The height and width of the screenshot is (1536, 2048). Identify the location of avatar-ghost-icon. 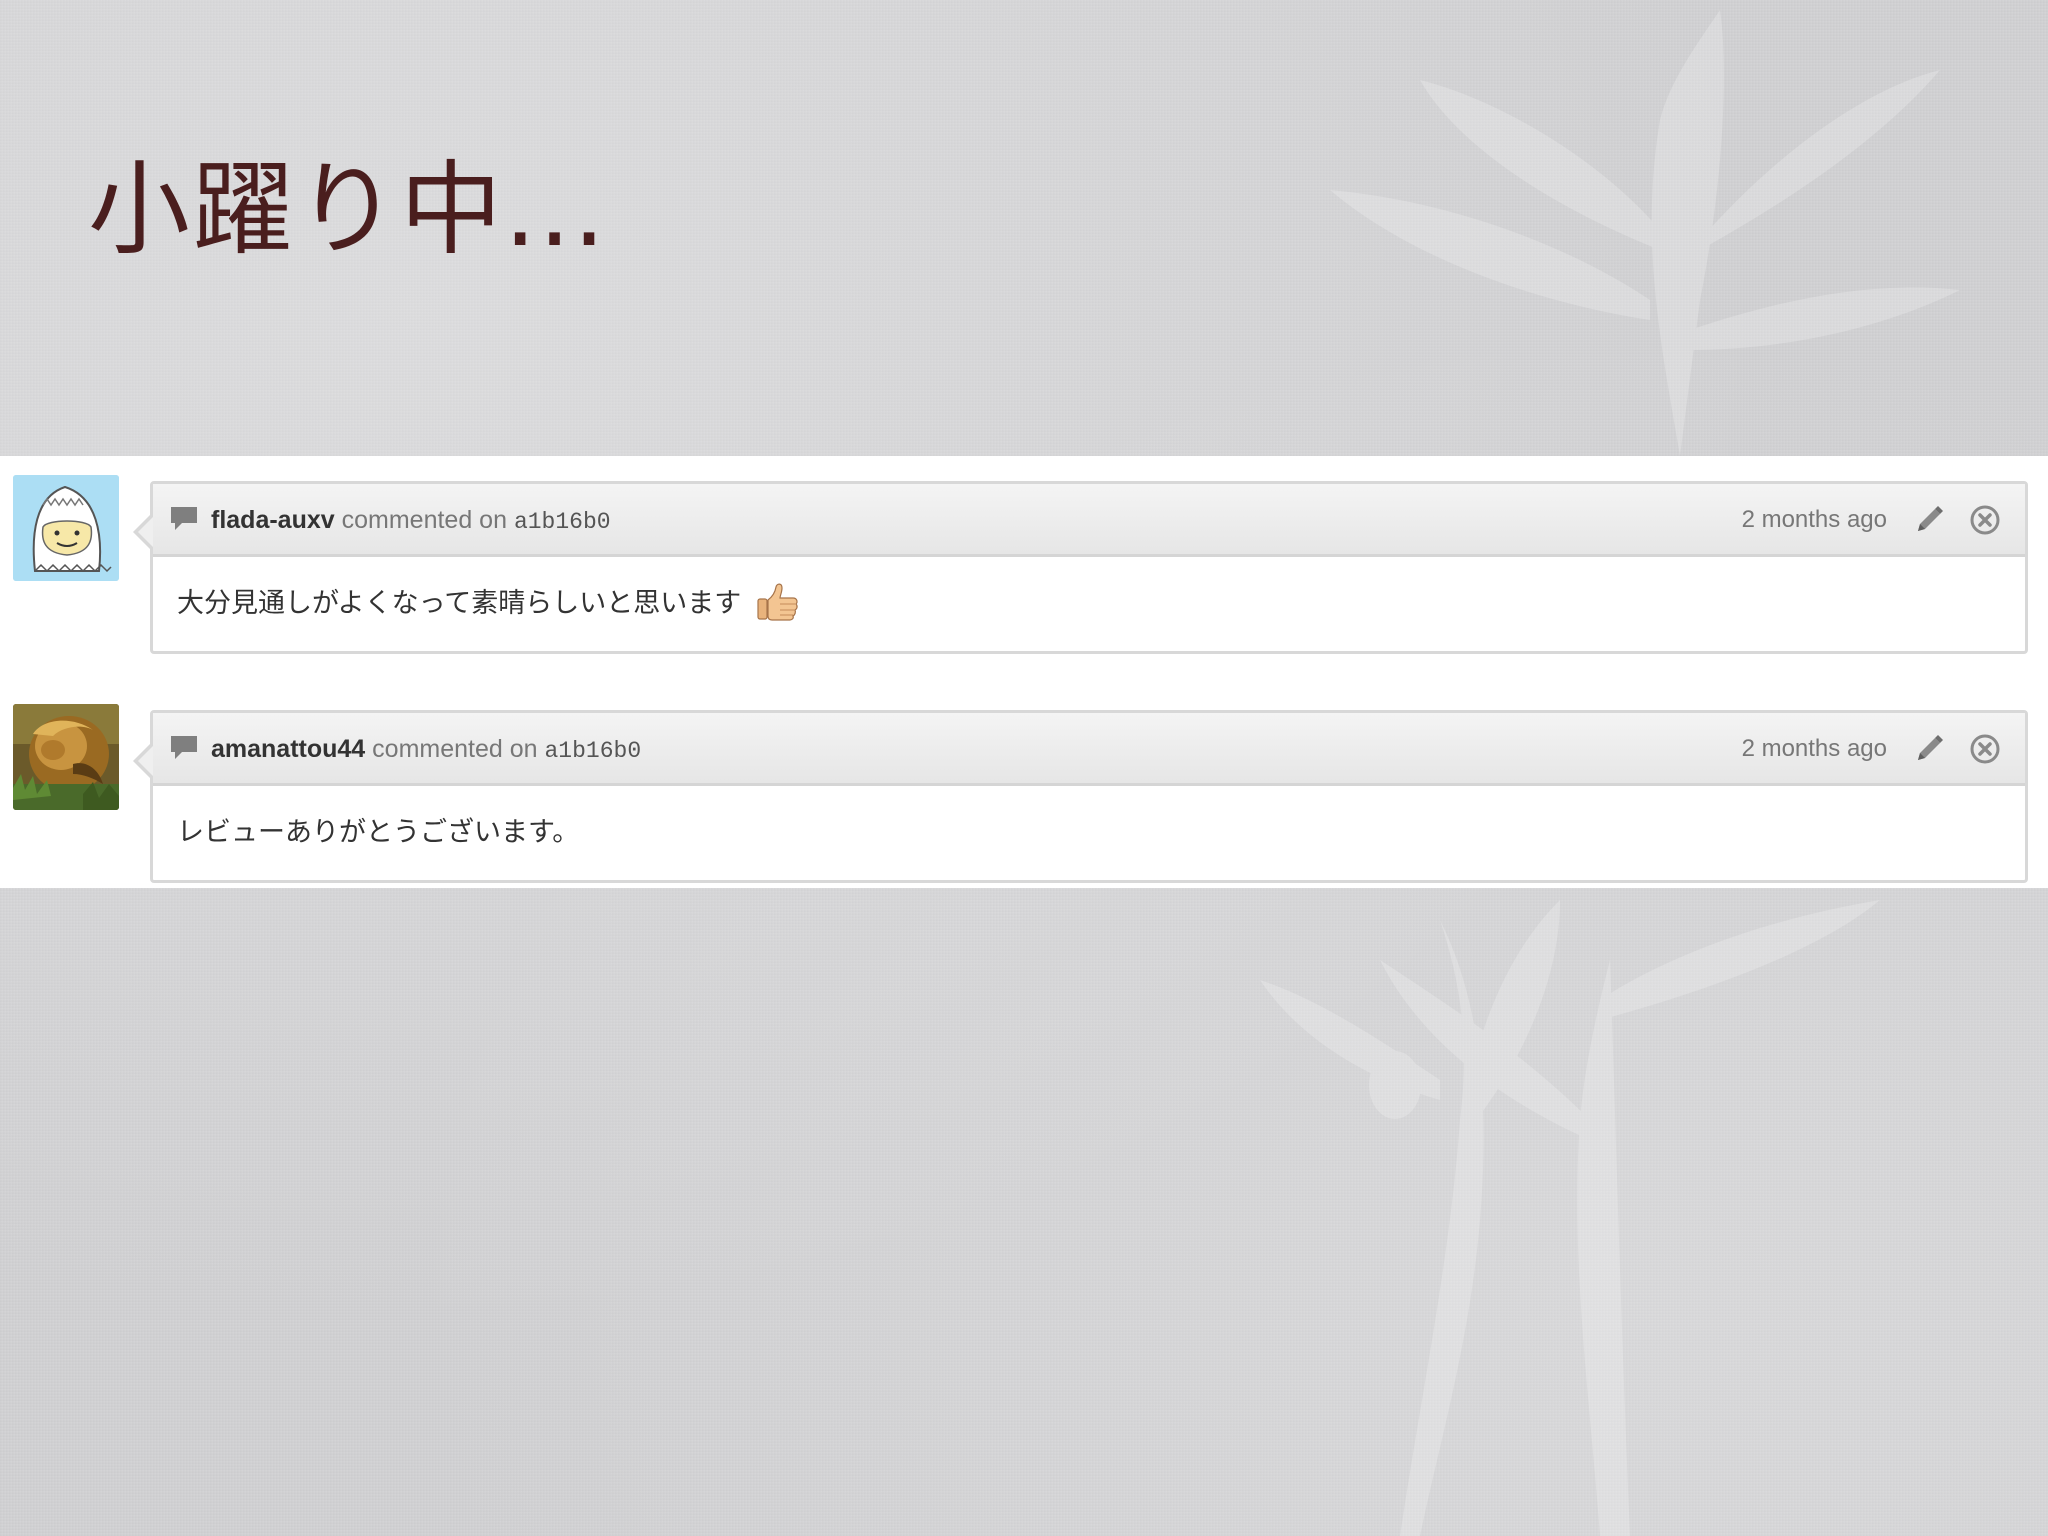
(66, 528).